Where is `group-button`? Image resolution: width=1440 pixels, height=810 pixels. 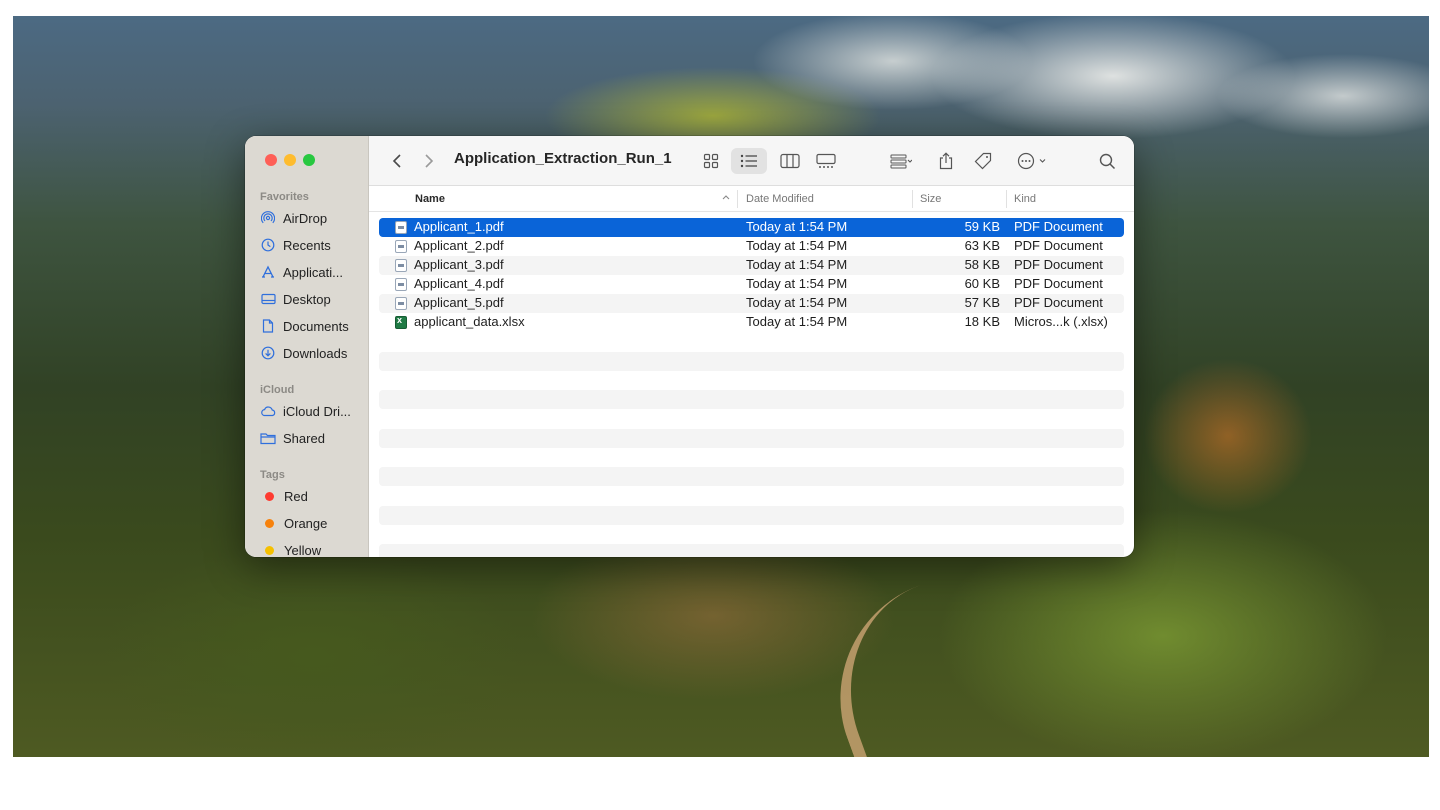
group-button is located at coordinates (901, 161).